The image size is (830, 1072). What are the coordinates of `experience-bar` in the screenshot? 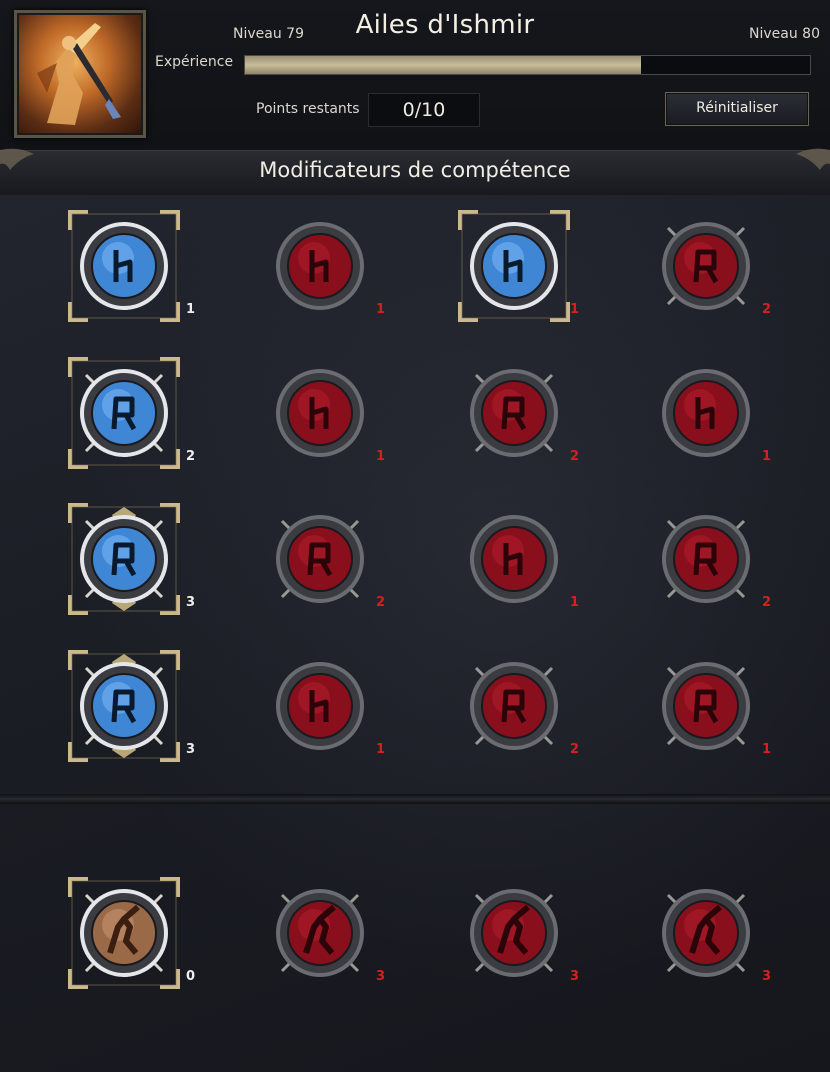 It's located at (527, 65).